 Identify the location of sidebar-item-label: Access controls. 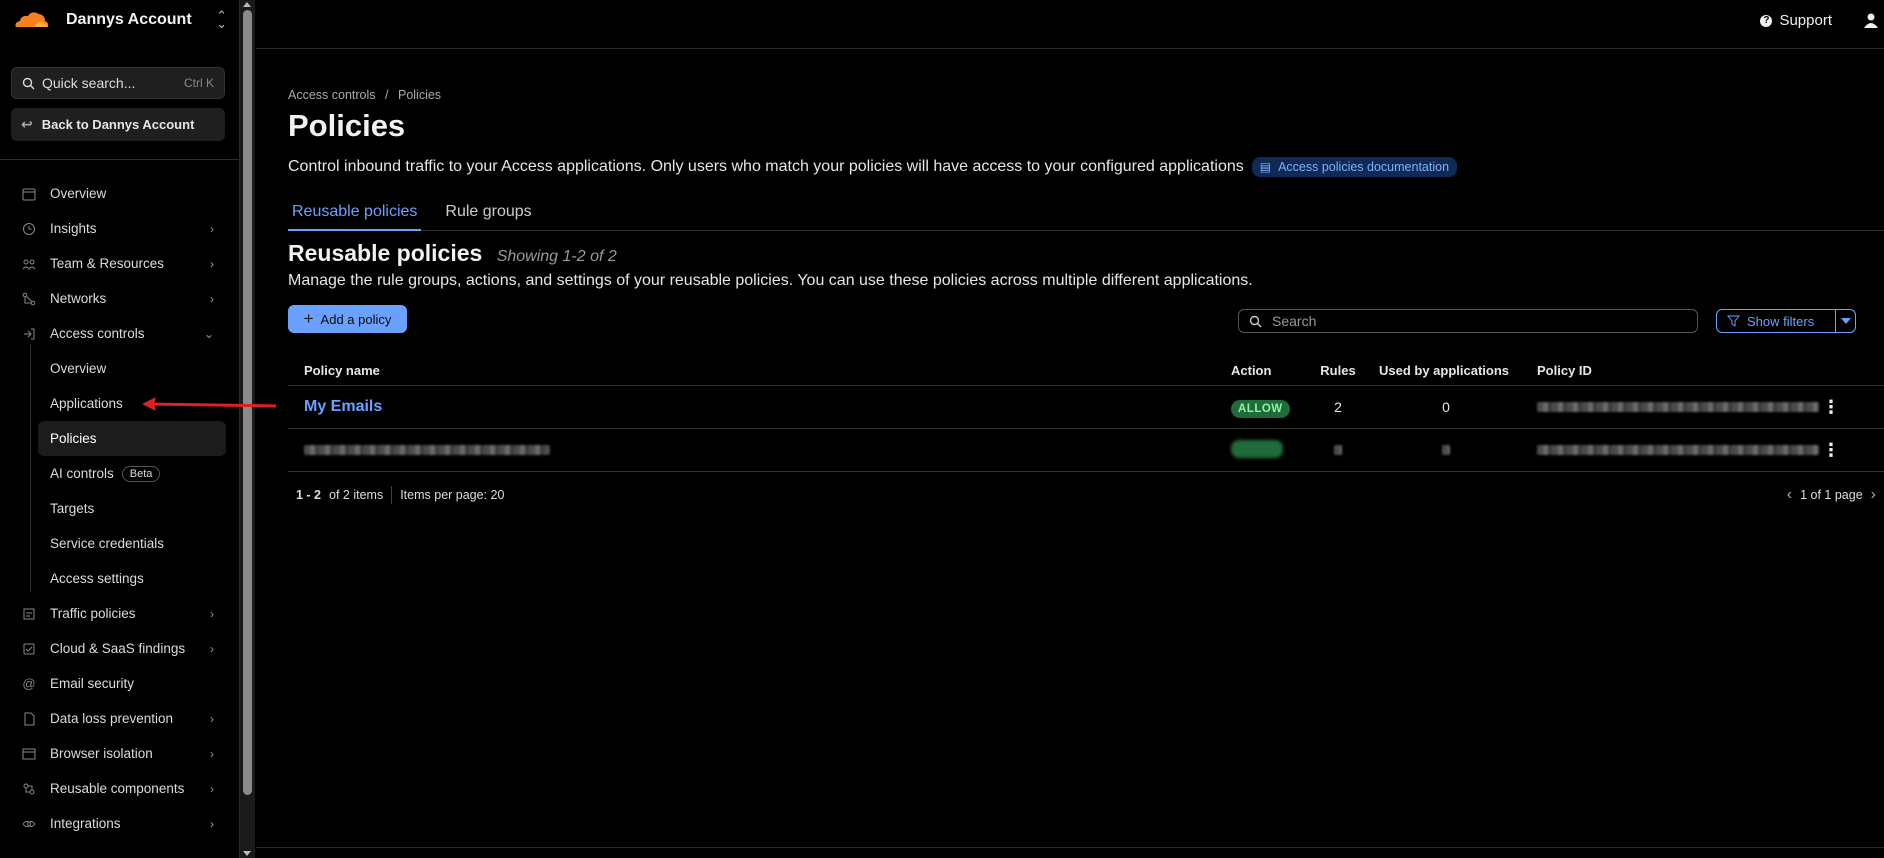
(97, 333).